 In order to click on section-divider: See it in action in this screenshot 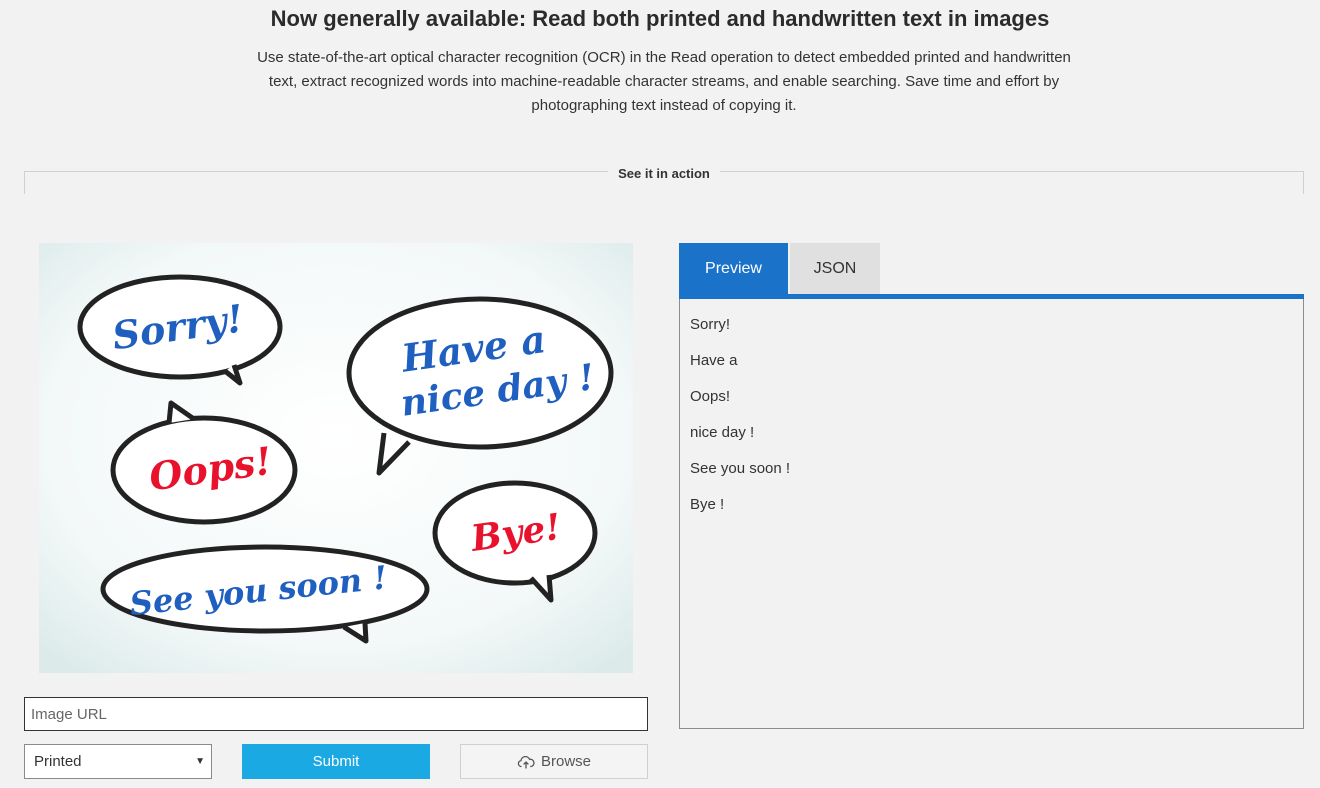, I will do `click(664, 181)`.